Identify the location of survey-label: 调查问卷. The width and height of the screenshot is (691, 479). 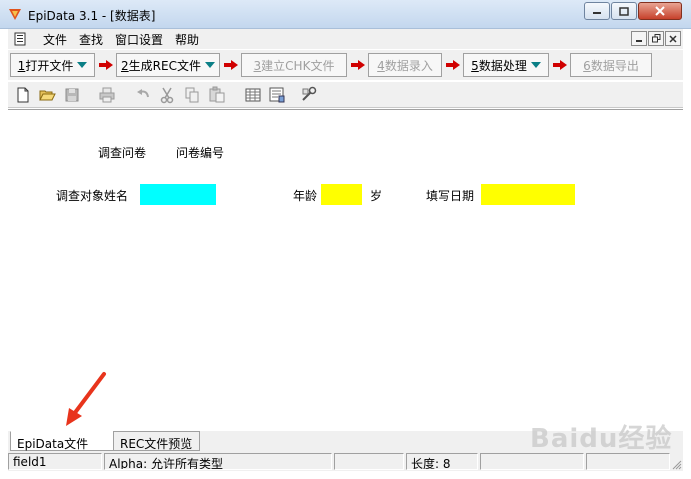
(122, 153).